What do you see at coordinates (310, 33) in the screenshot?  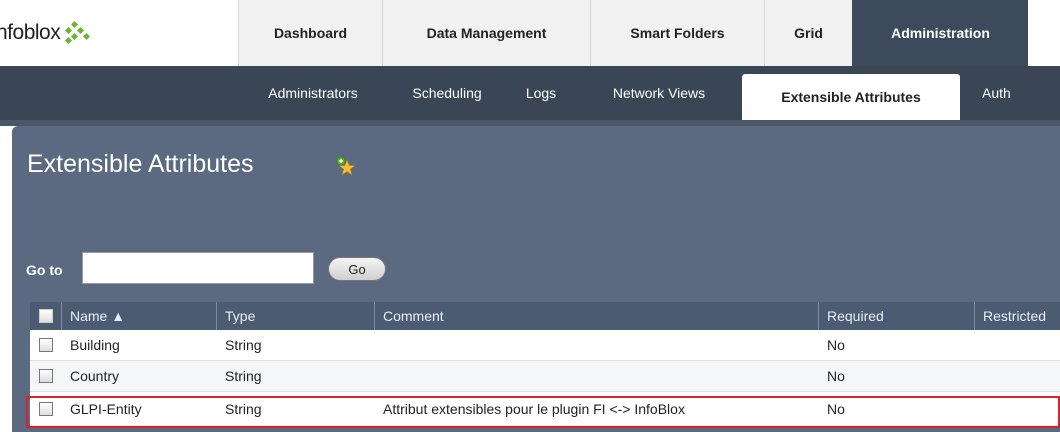 I see `tab-dashboard: Dashboard` at bounding box center [310, 33].